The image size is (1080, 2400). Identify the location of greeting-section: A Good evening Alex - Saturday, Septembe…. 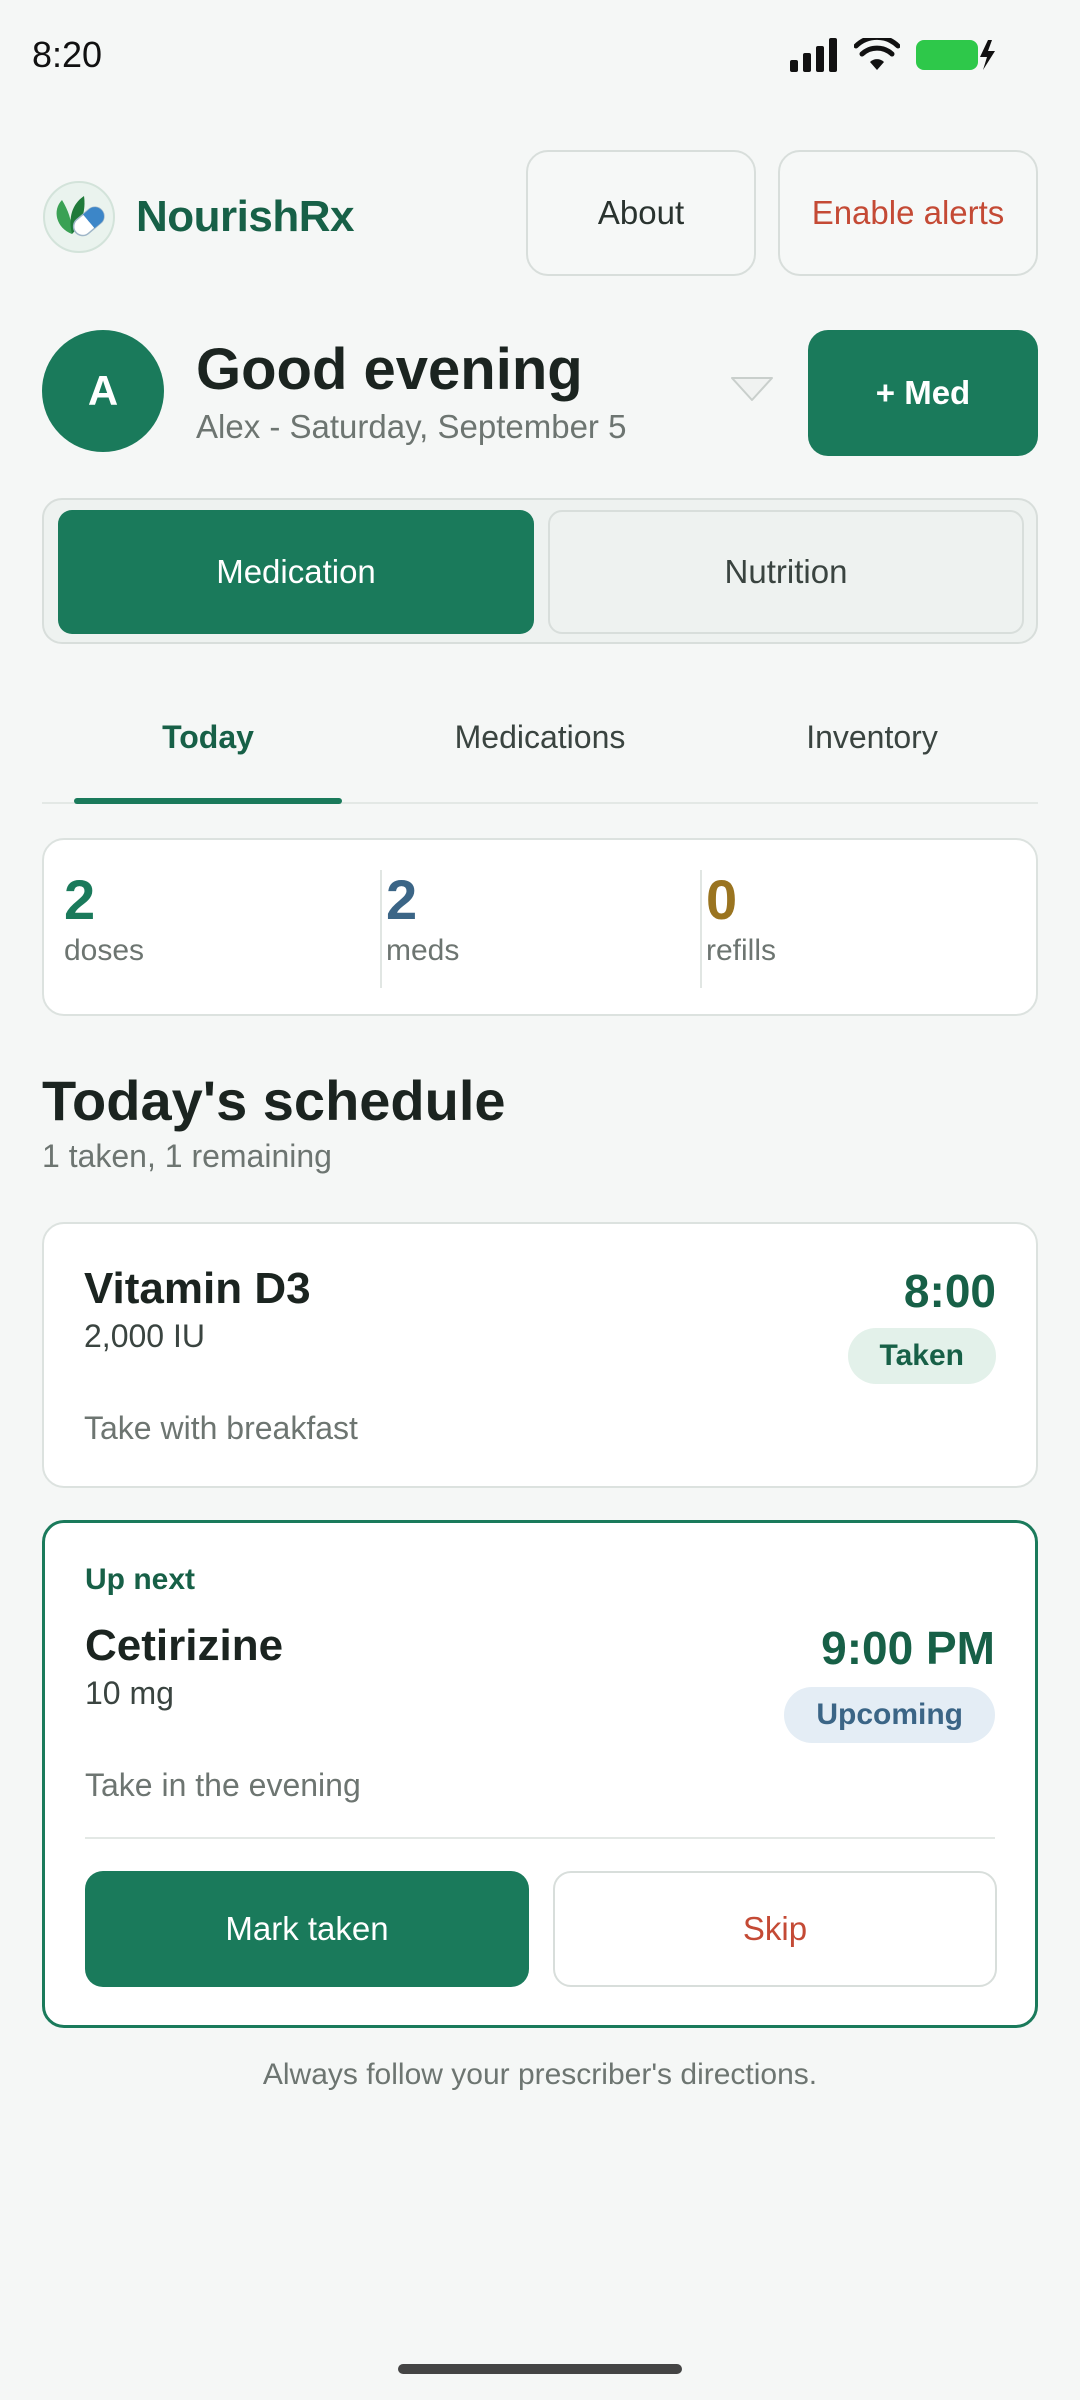
(540, 393).